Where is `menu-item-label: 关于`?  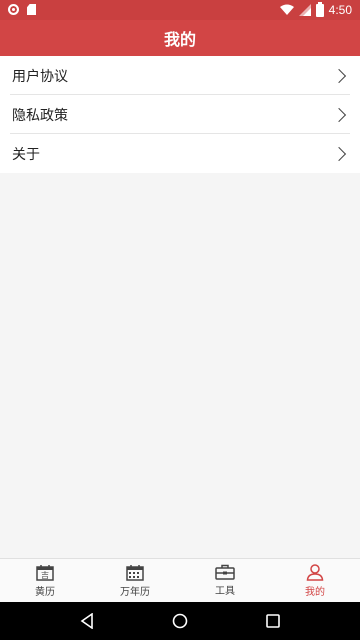
menu-item-label: 关于 is located at coordinates (26, 154).